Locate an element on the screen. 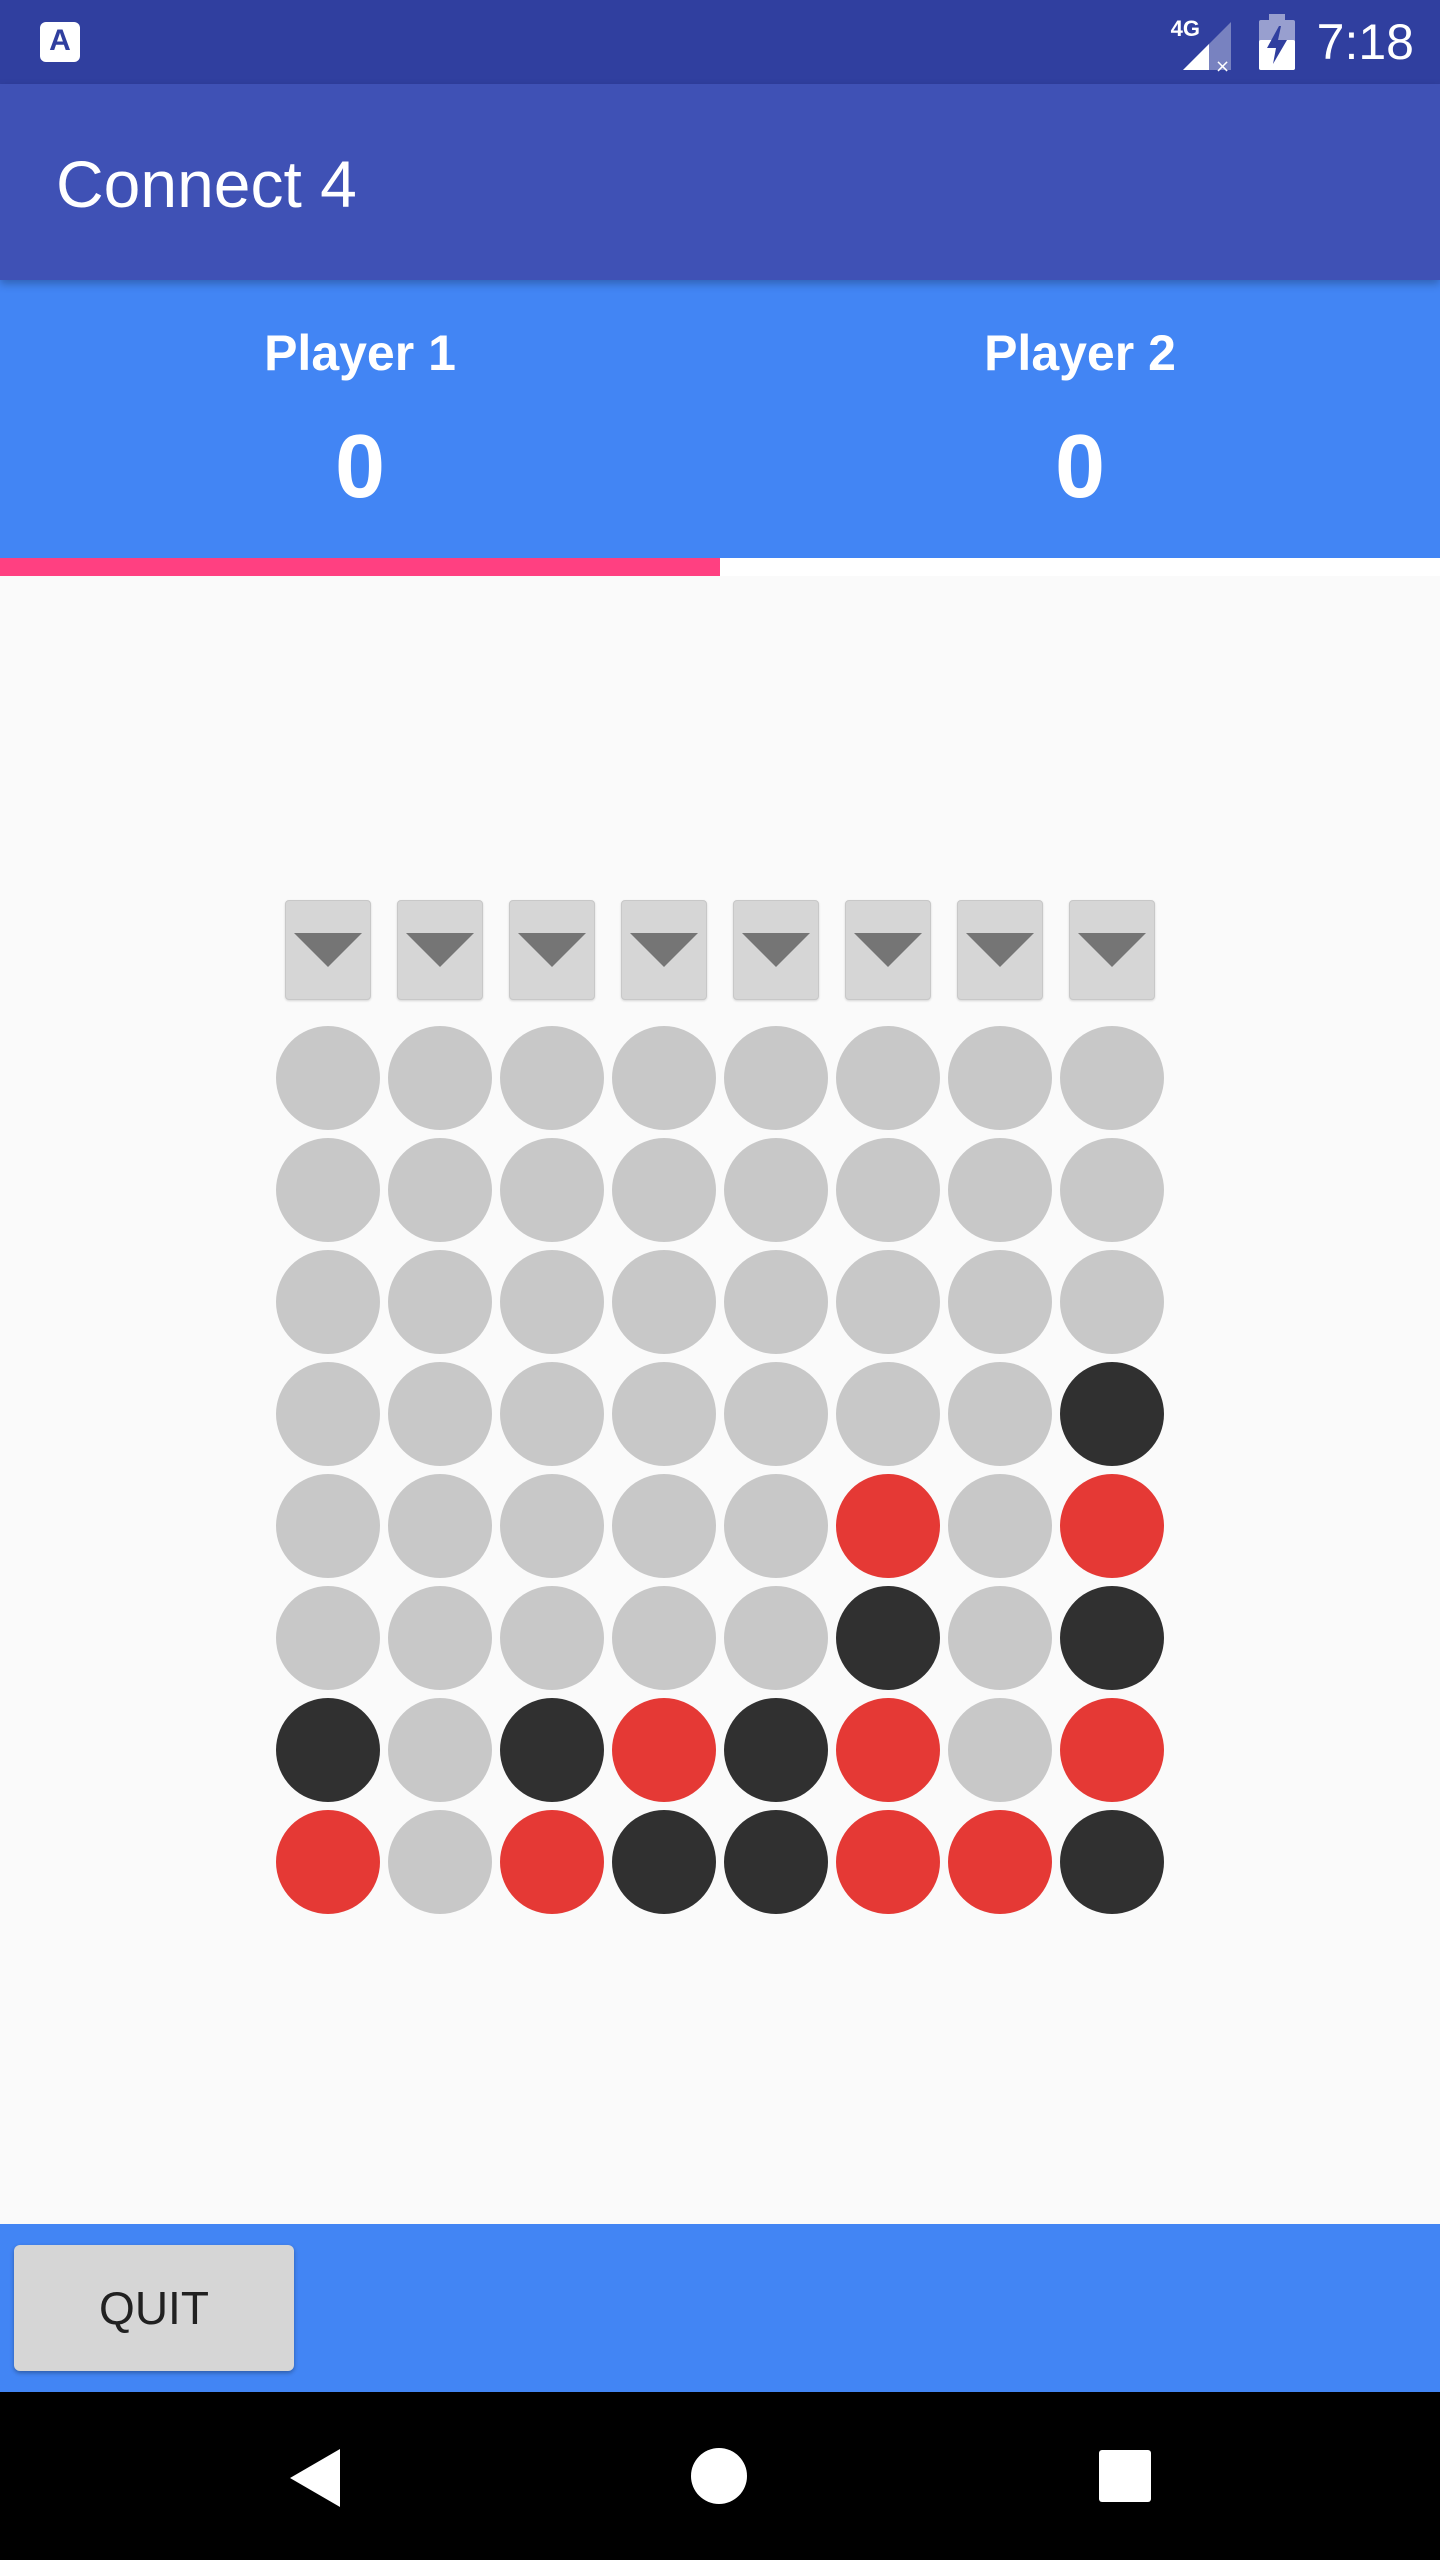 Image resolution: width=1440 pixels, height=2560 pixels. home-icon is located at coordinates (719, 2476).